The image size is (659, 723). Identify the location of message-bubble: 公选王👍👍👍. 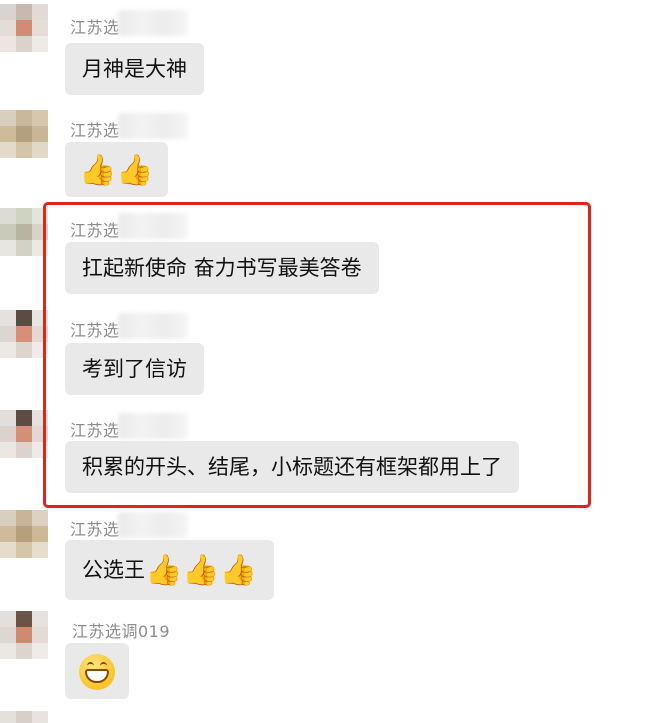
(170, 570).